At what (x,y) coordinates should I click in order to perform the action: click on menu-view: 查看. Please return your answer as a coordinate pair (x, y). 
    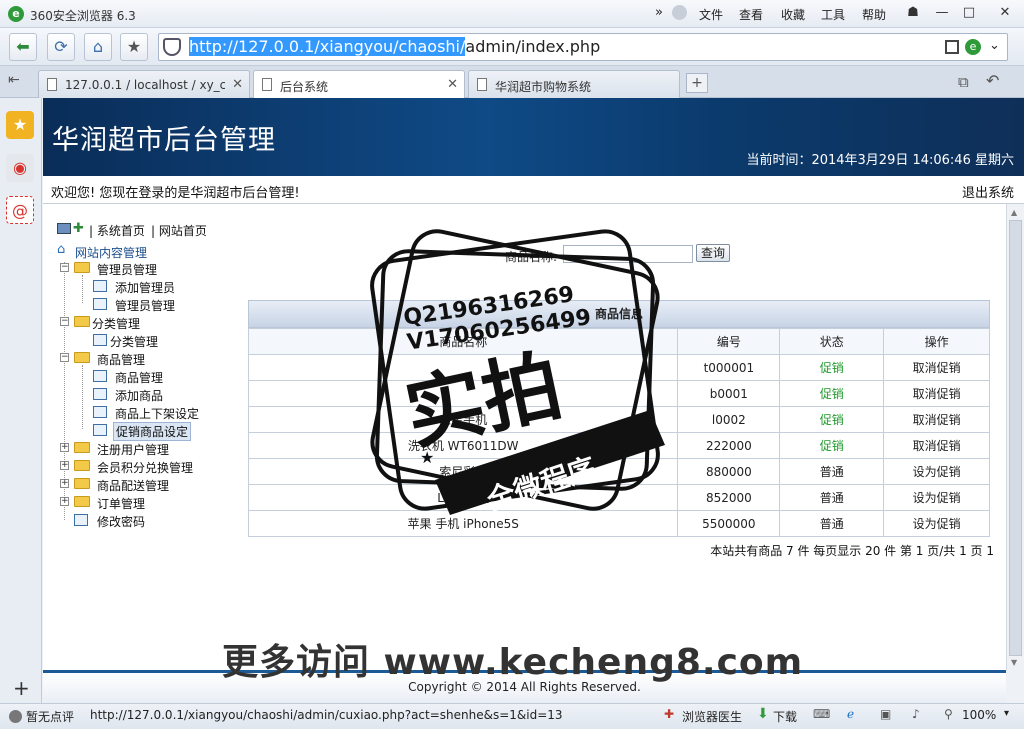
    Looking at the image, I should click on (751, 14).